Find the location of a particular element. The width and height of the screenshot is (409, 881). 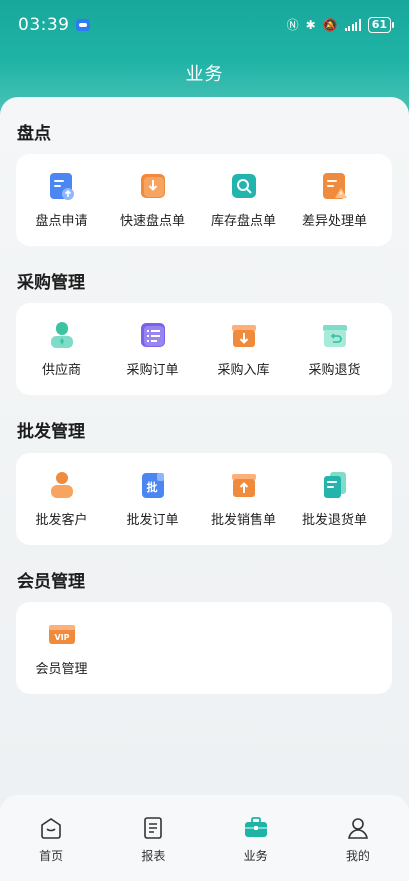

section-card: 盘点申请 快速盘点单 库存盘点单 差异处理单 is located at coordinates (204, 200).